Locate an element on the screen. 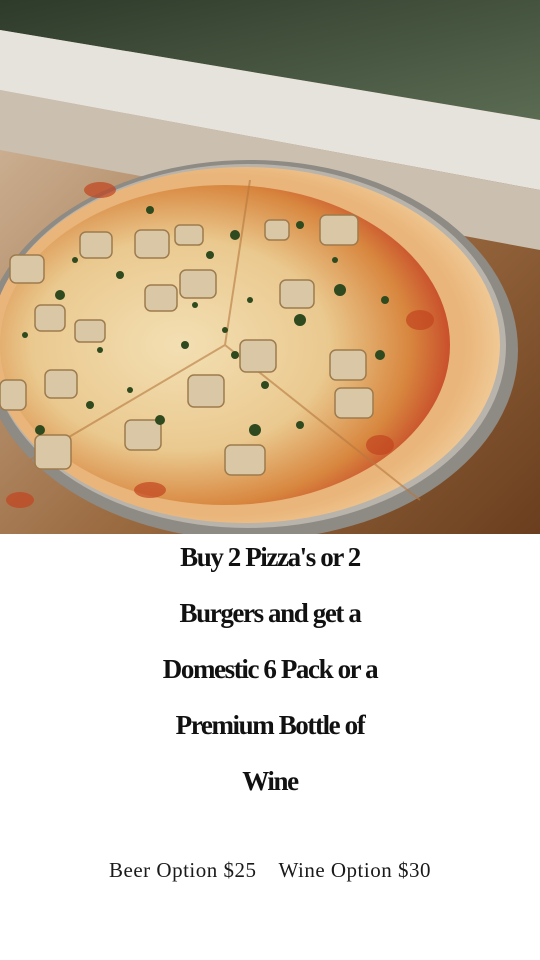 The image size is (540, 960). wine-option-price: Wine Option $30 is located at coordinates (354, 870).